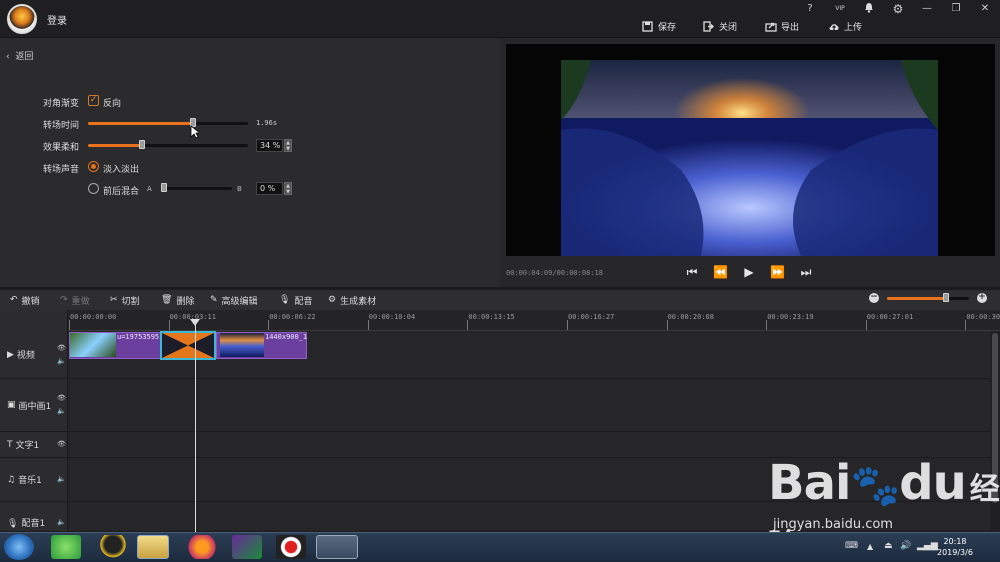  What do you see at coordinates (985, 9) in the screenshot?
I see `close-window-button: ✕` at bounding box center [985, 9].